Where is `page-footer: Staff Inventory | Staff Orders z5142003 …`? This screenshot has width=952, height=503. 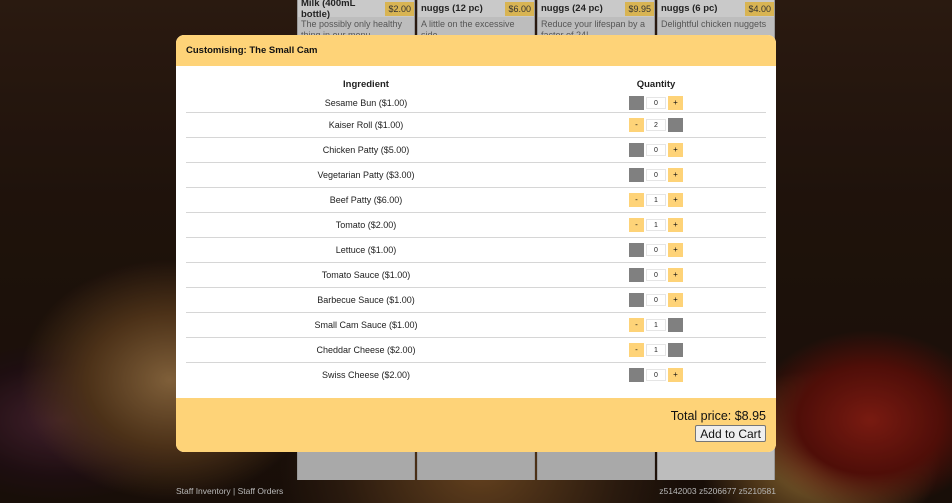 page-footer: Staff Inventory | Staff Orders z5142003 … is located at coordinates (476, 491).